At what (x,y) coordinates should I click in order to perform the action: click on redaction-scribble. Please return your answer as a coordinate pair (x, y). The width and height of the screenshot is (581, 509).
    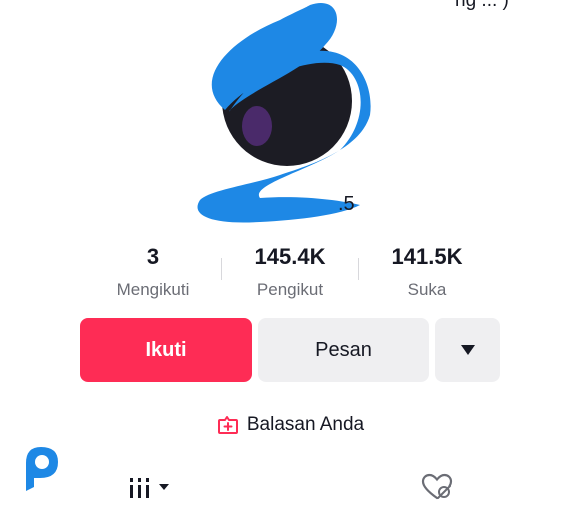
    Looking at the image, I should click on (284, 113).